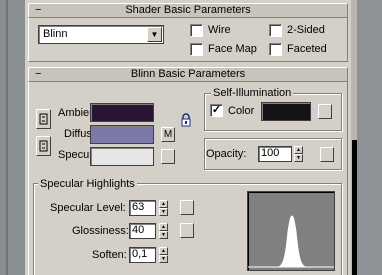 This screenshot has height=275, width=382. I want to click on ambient-color-swatch, so click(122, 112).